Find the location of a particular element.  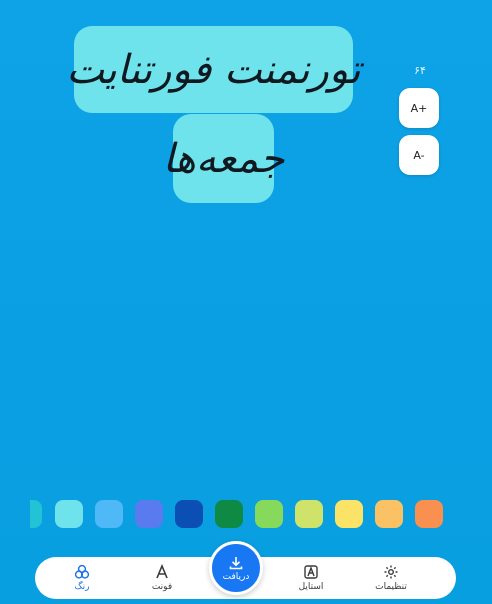

color-circles-icon is located at coordinates (82, 571).